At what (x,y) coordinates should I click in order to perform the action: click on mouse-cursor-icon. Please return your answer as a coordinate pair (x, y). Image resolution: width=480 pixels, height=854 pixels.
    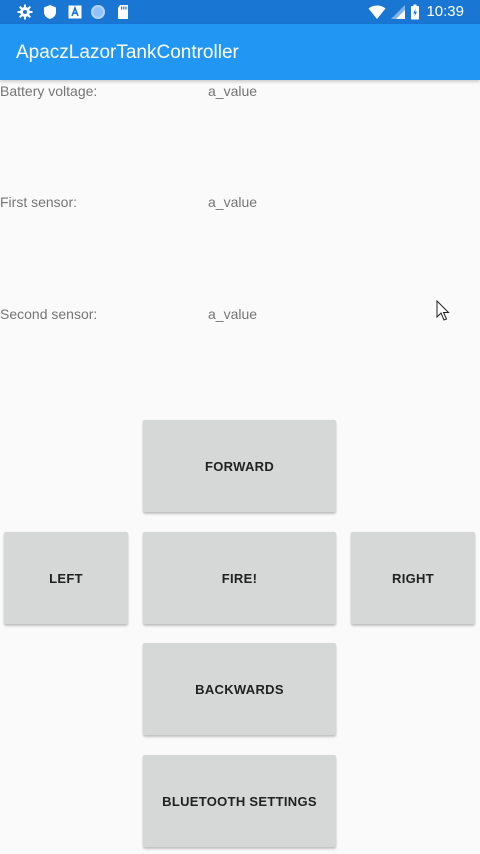
    Looking at the image, I should click on (443, 310).